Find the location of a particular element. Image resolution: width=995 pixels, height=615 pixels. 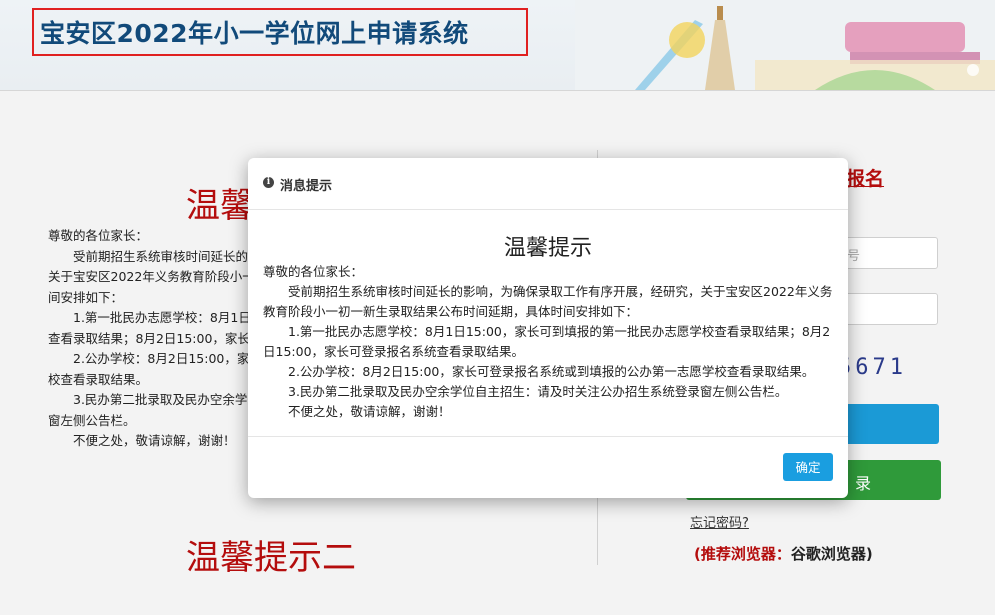

dialog-footer: 确定 is located at coordinates (548, 467).